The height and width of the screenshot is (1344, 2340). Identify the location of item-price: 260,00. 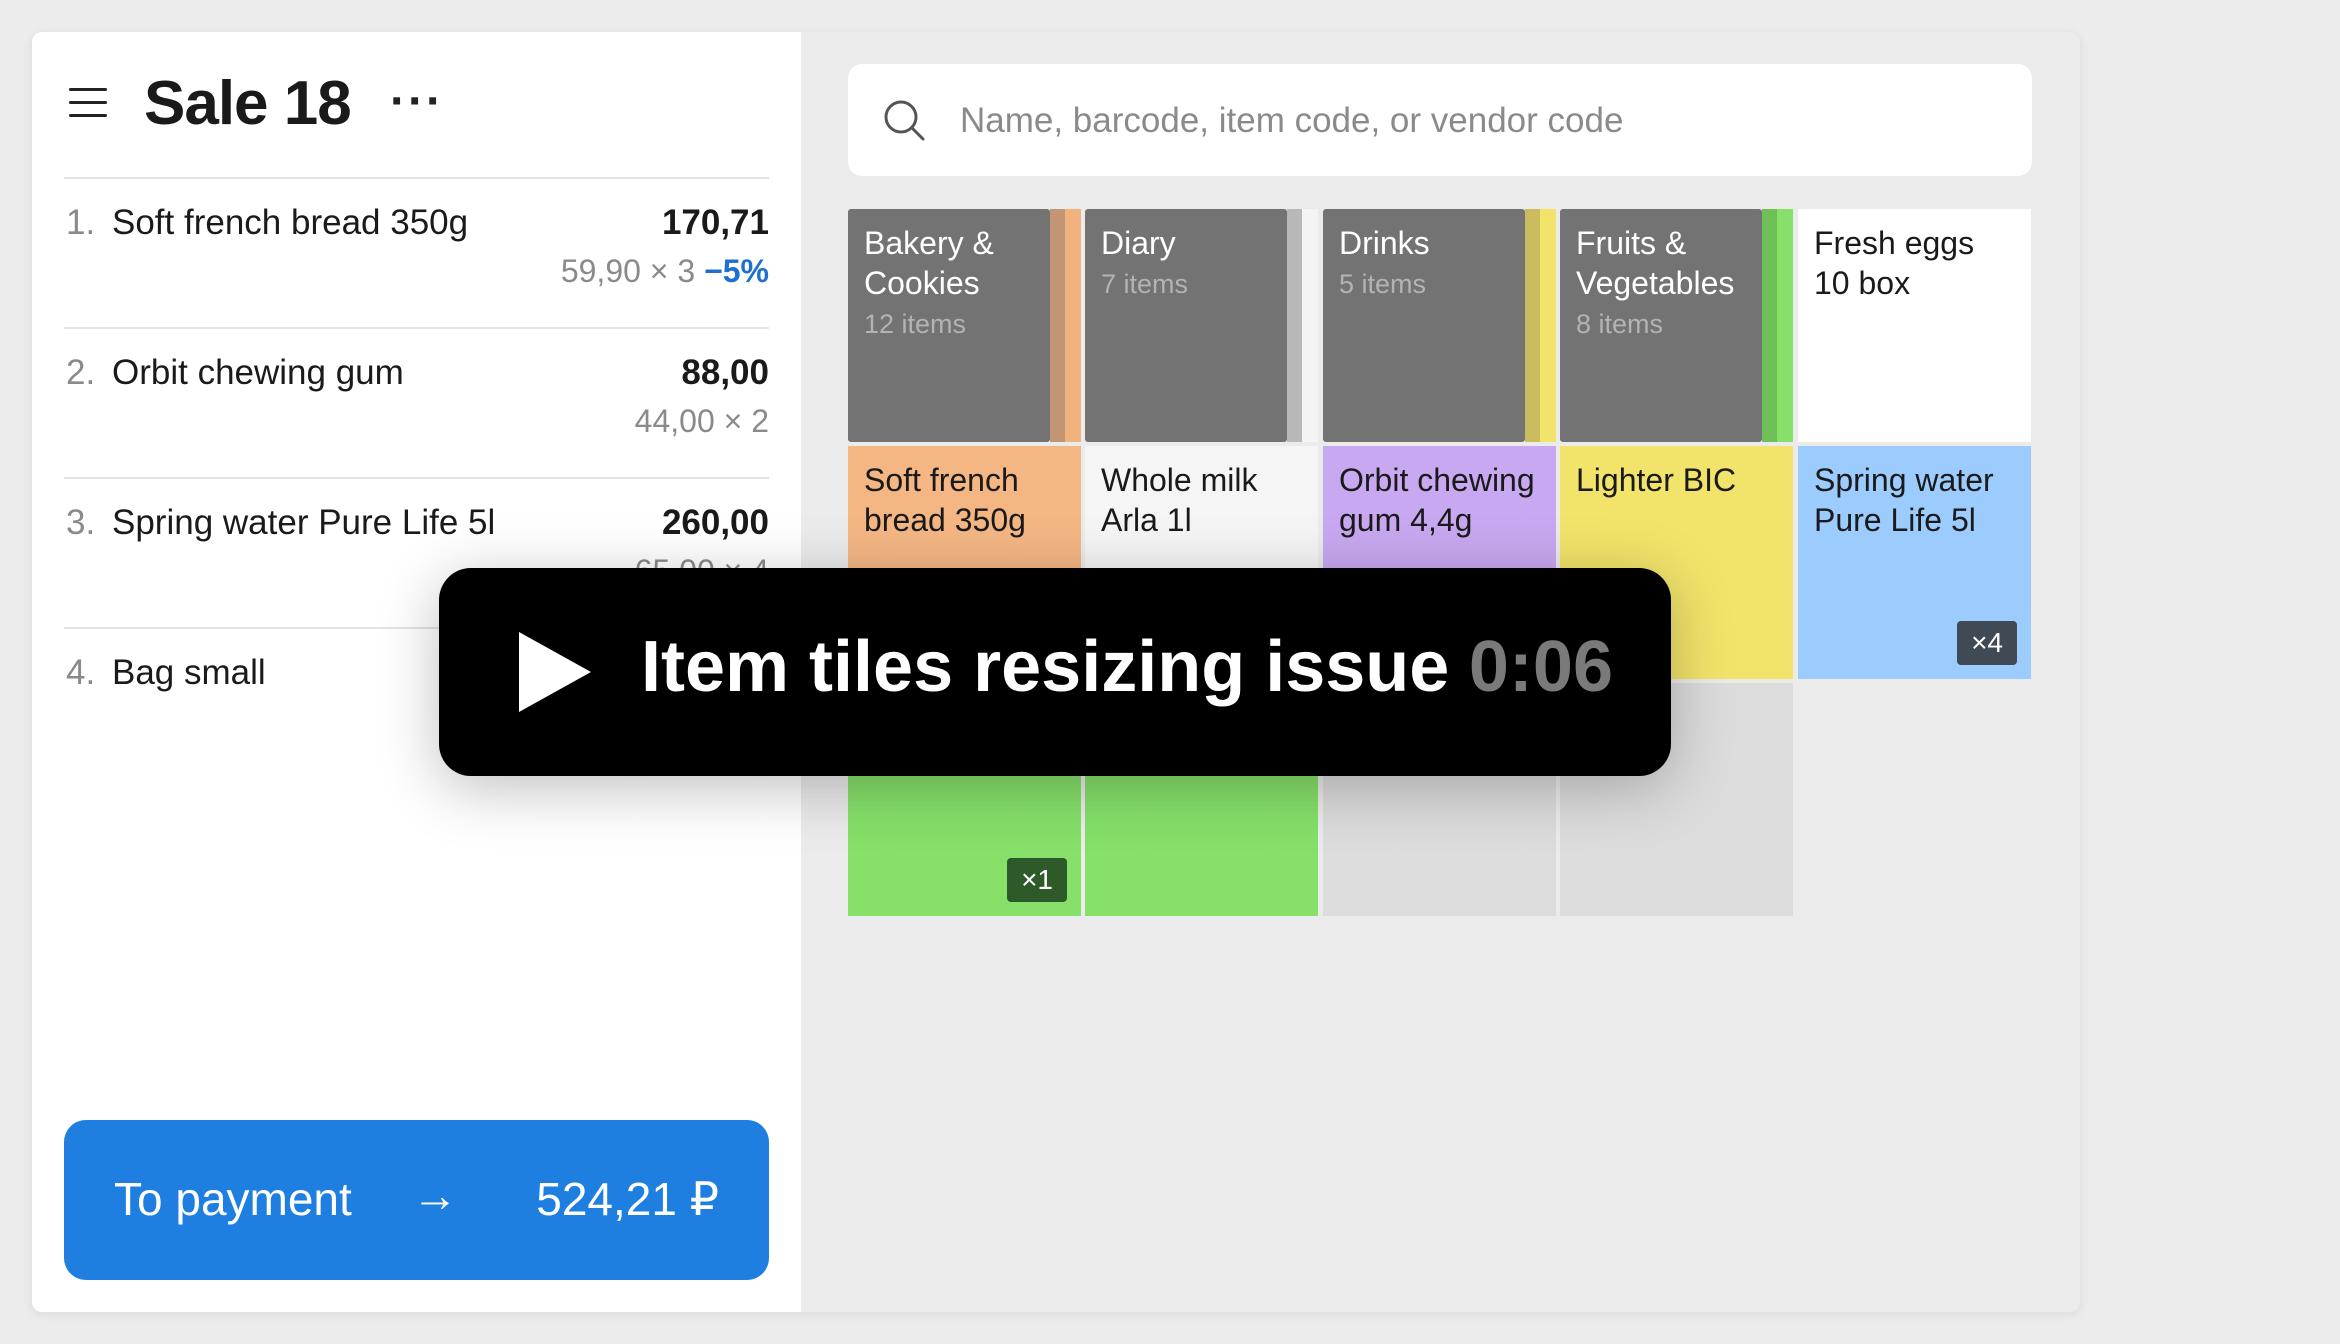
(715, 522).